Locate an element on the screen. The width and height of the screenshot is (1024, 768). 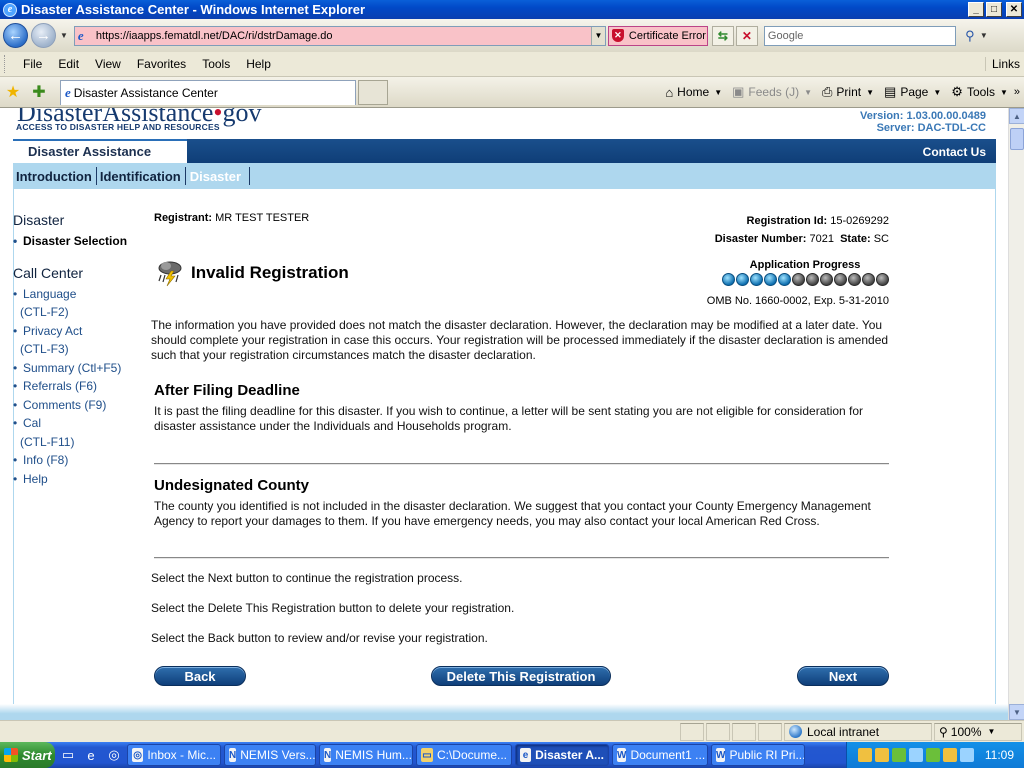
page-menu-button: ▤ Page ▼ is located at coordinates (912, 92).